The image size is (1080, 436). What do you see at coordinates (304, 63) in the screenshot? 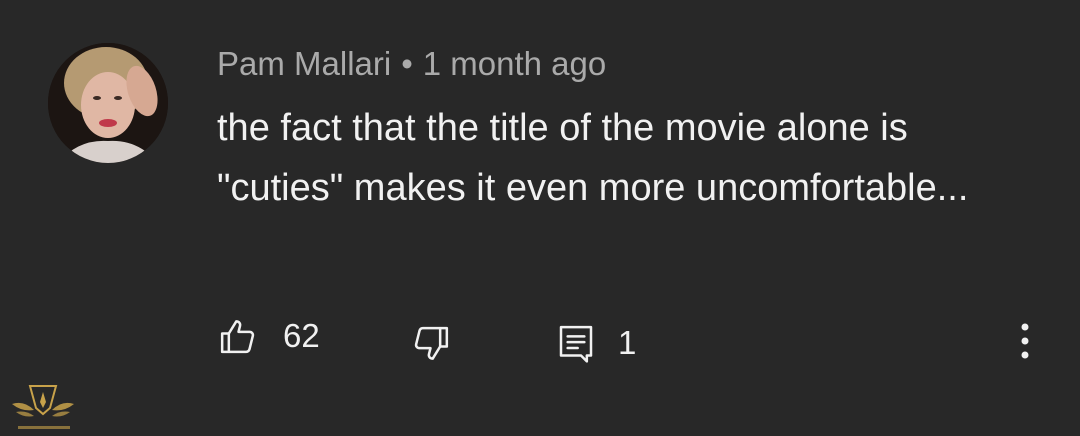
I see `author-name: Pam Mallari` at bounding box center [304, 63].